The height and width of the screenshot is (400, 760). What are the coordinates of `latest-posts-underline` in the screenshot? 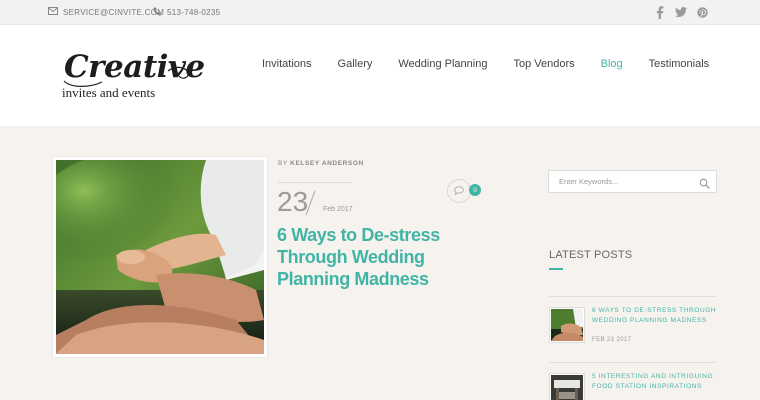 It's located at (556, 269).